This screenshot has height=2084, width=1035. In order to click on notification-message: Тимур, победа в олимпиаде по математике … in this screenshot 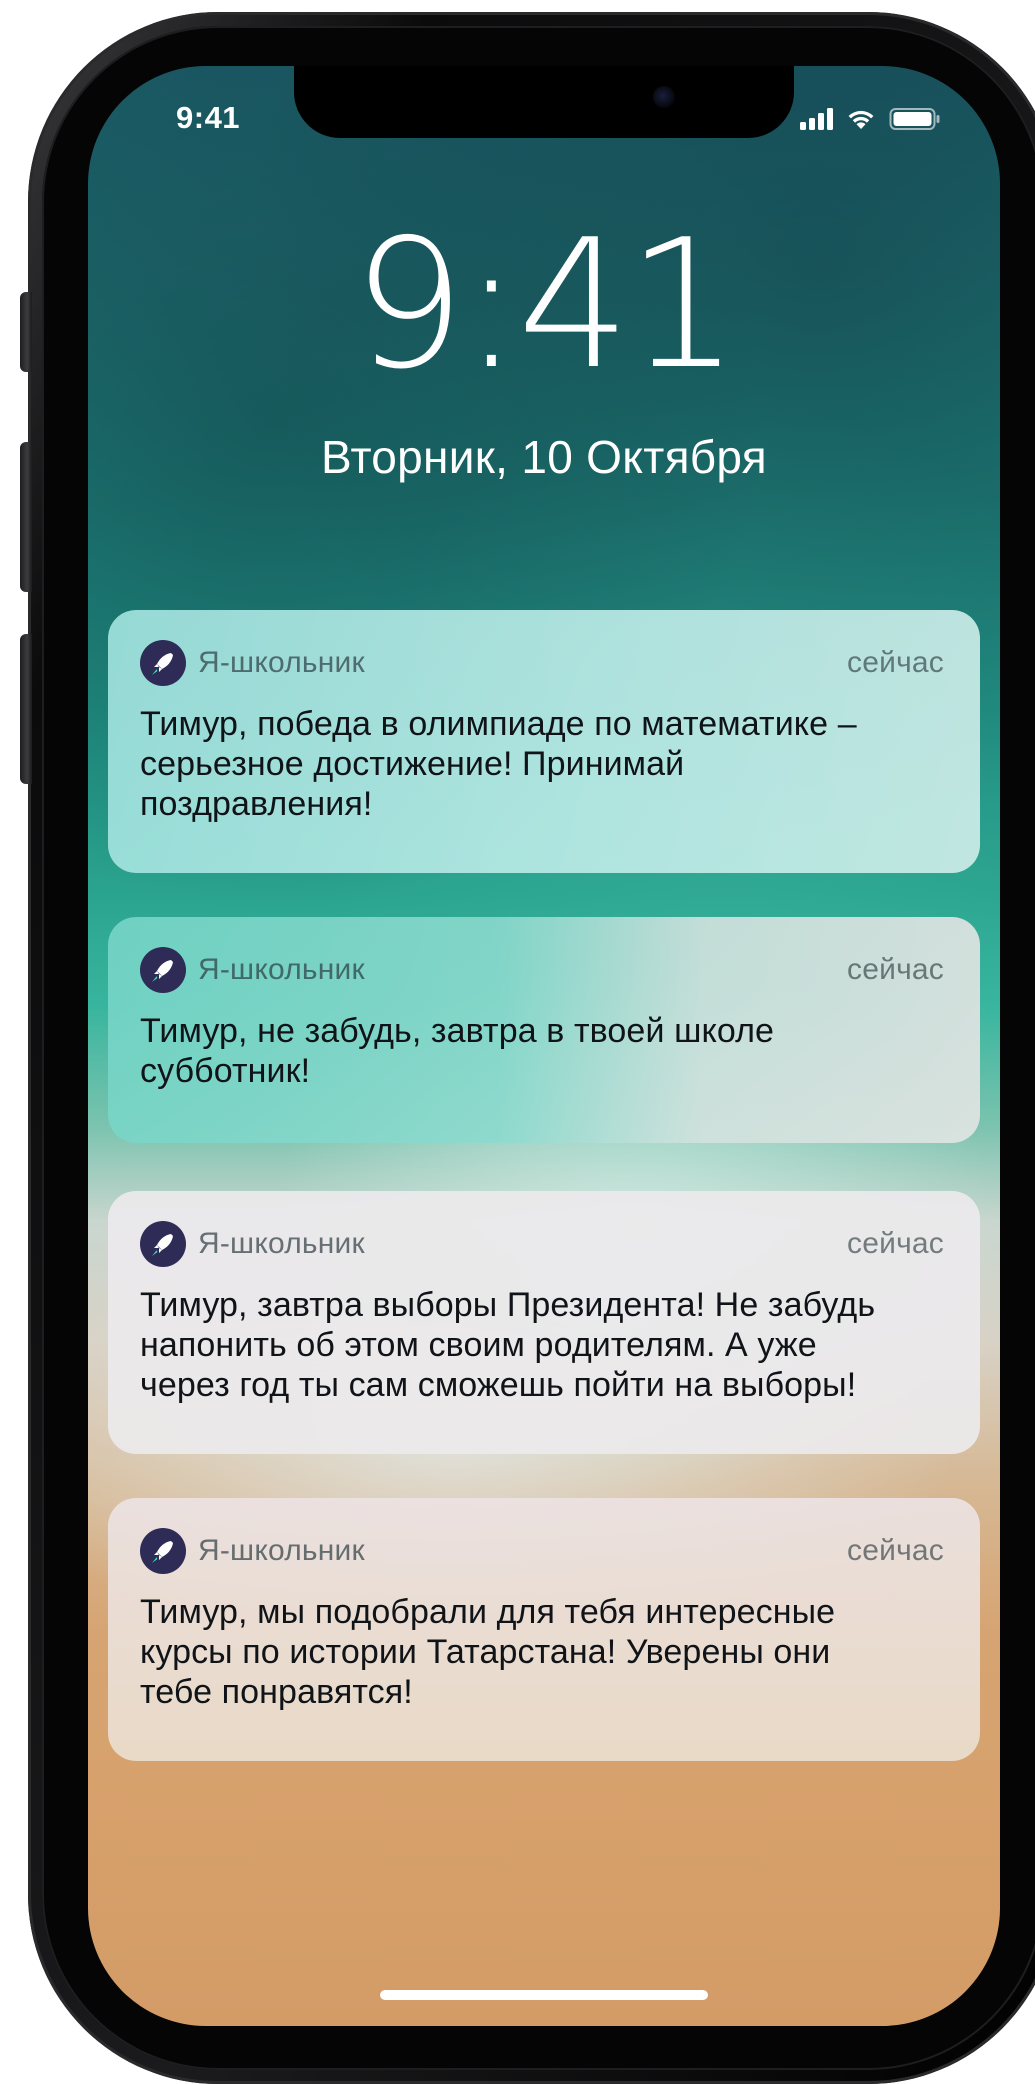, I will do `click(498, 764)`.